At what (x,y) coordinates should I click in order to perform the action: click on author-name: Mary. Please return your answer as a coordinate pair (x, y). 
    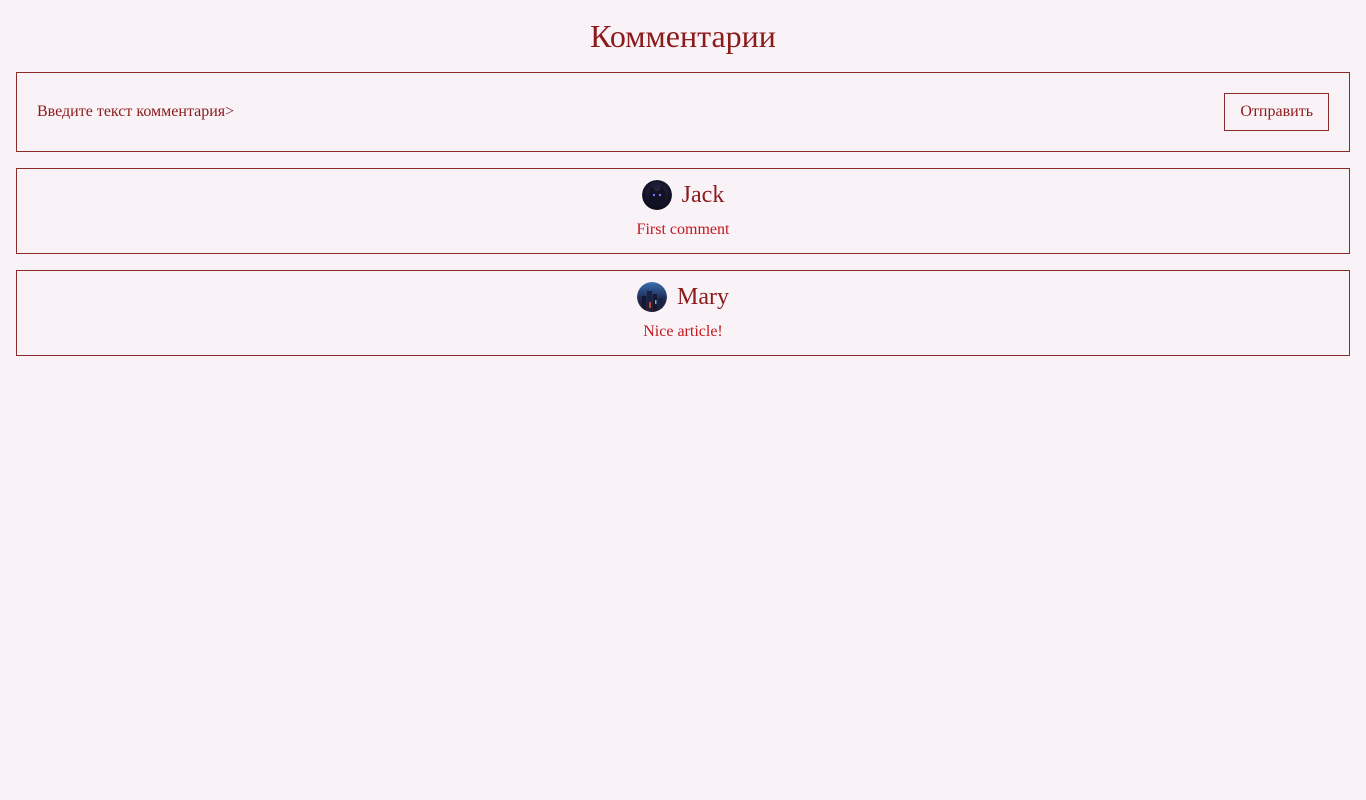
    Looking at the image, I should click on (703, 297).